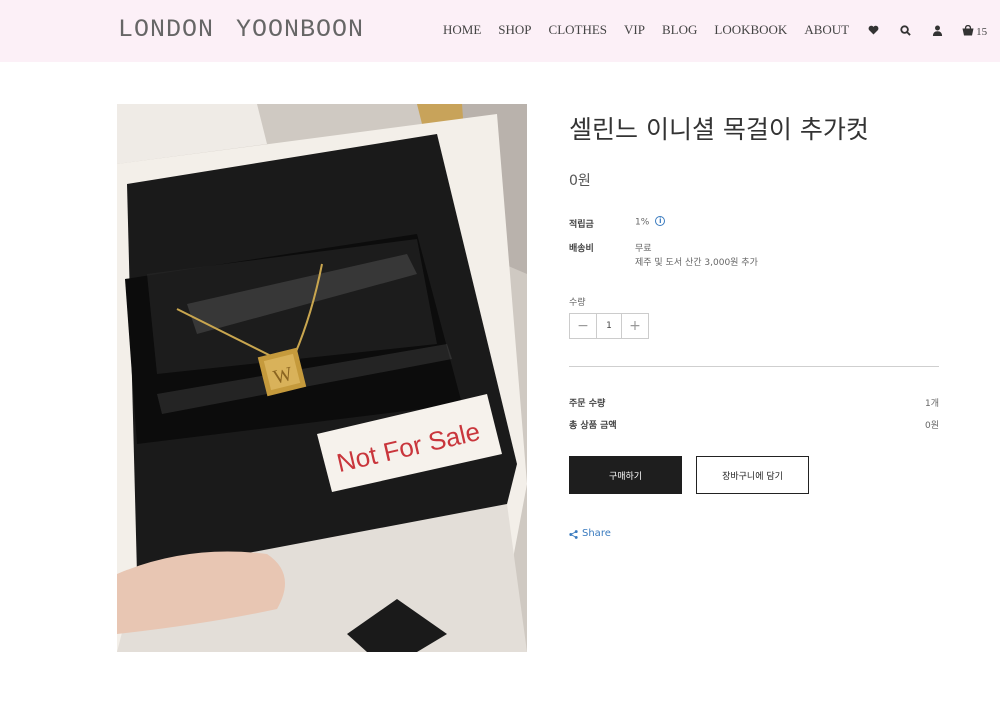 The width and height of the screenshot is (1000, 708). What do you see at coordinates (931, 404) in the screenshot?
I see `order-quantity-value: 1개` at bounding box center [931, 404].